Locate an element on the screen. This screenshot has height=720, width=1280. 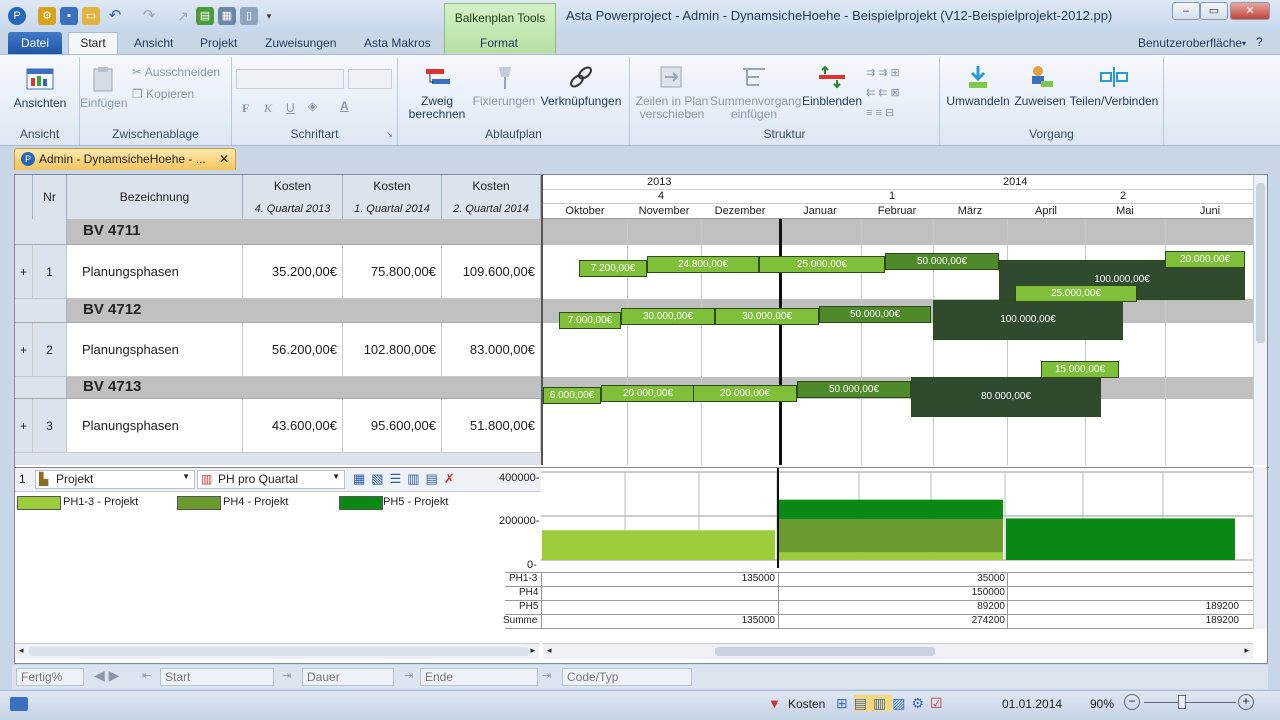
gantt-bar: 80.000,00€ is located at coordinates (1006, 397).